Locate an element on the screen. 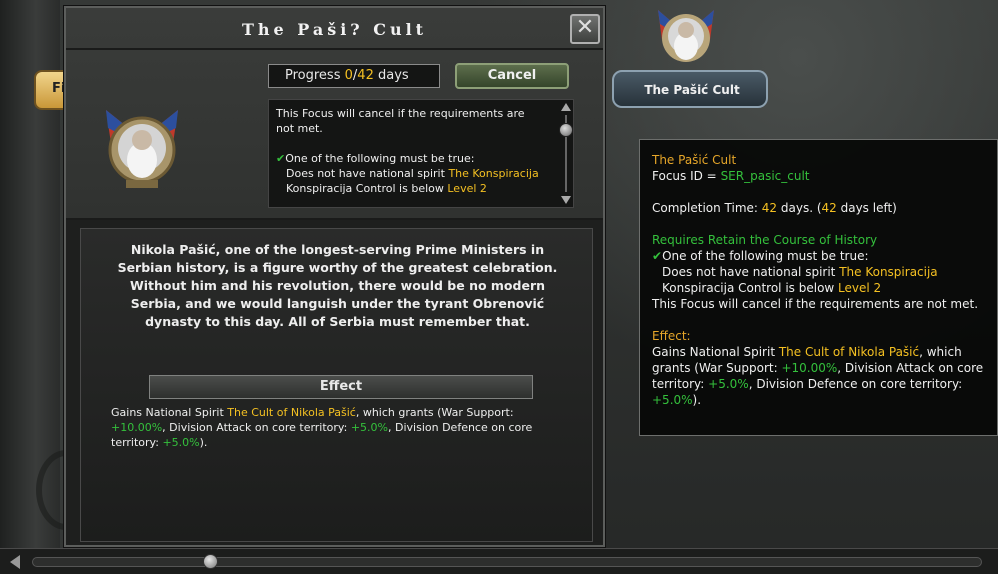 The height and width of the screenshot is (574, 998). tooltip-requires: Requires Retain the Course of History is located at coordinates (765, 240).